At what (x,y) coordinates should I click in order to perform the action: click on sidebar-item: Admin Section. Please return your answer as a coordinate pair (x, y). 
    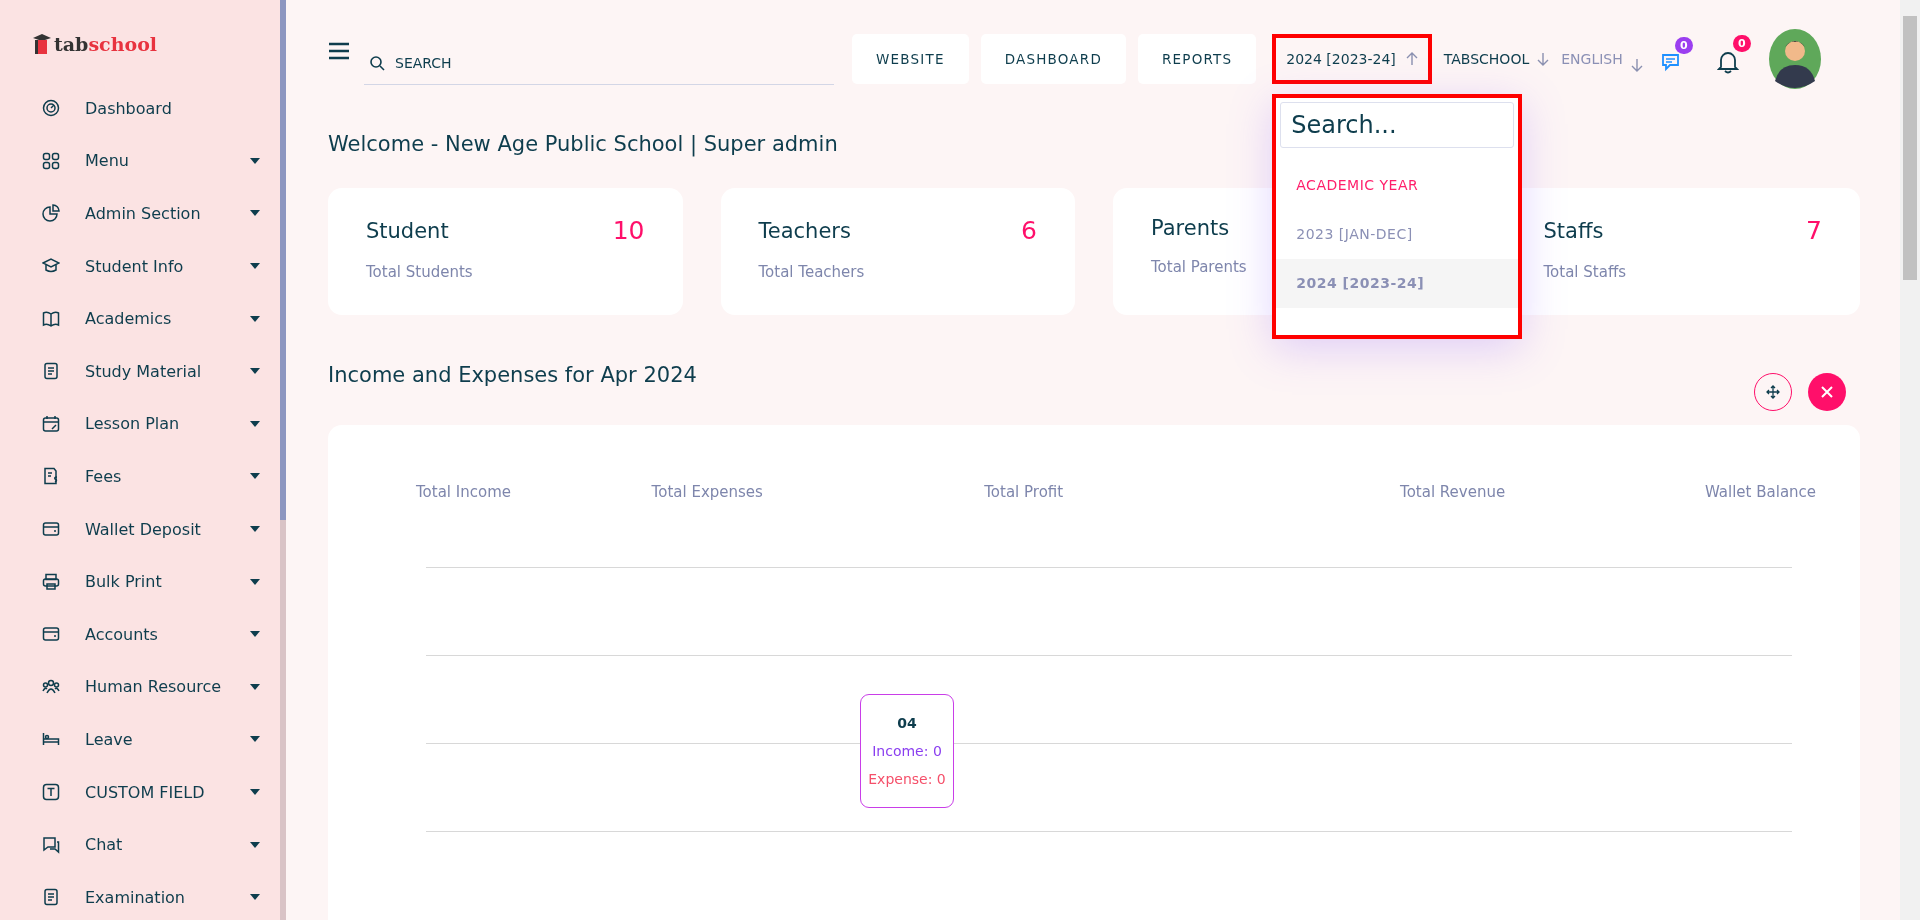
    Looking at the image, I should click on (156, 213).